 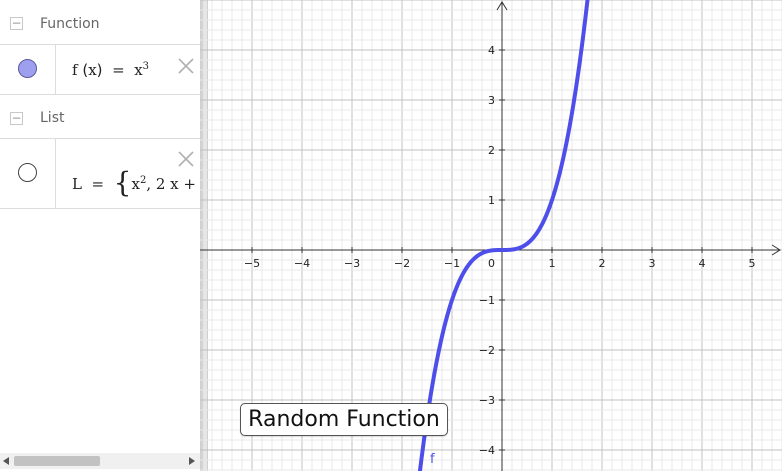 What do you see at coordinates (92, 70) in the screenshot?
I see `function-arg: x` at bounding box center [92, 70].